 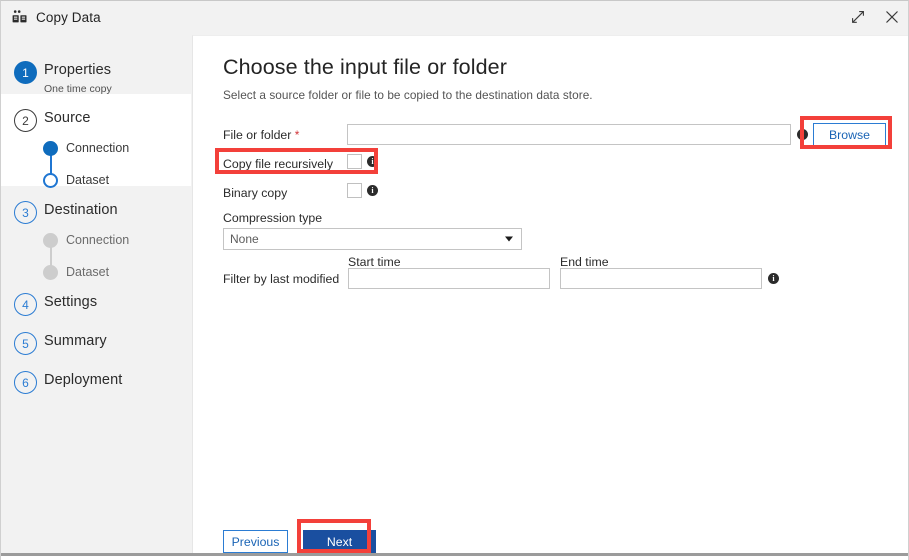 What do you see at coordinates (78, 70) in the screenshot?
I see `step-label-properties: Properties` at bounding box center [78, 70].